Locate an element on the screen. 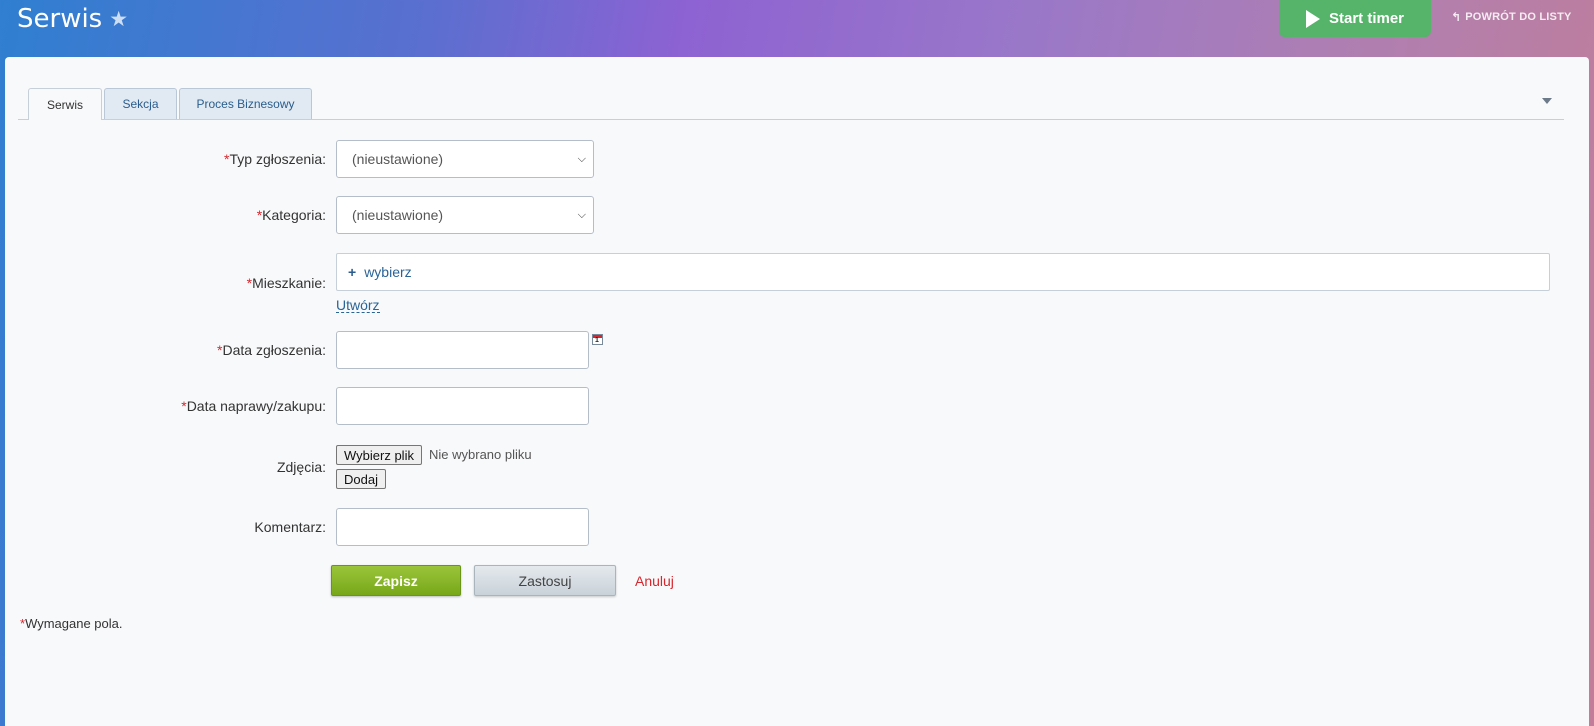 The height and width of the screenshot is (726, 1594). add-file-button: Dodaj is located at coordinates (361, 479).